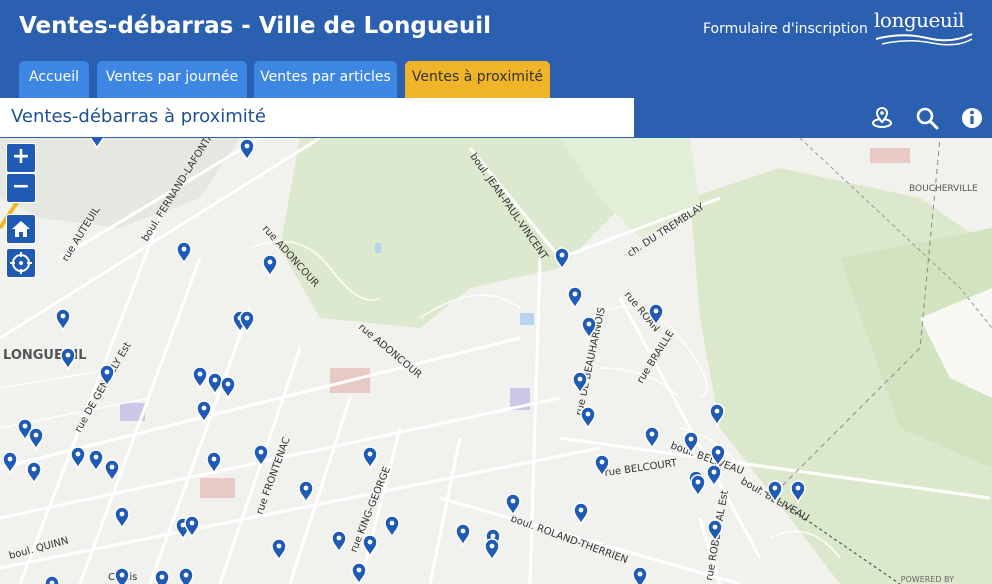 This screenshot has width=992, height=584. I want to click on zoom-in-button: +, so click(21, 158).